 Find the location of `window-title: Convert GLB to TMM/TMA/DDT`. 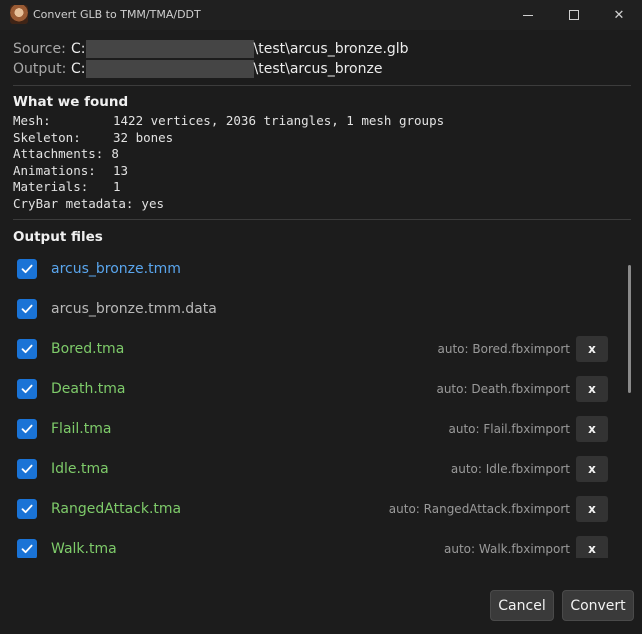

window-title: Convert GLB to TMM/TMA/DDT is located at coordinates (117, 14).